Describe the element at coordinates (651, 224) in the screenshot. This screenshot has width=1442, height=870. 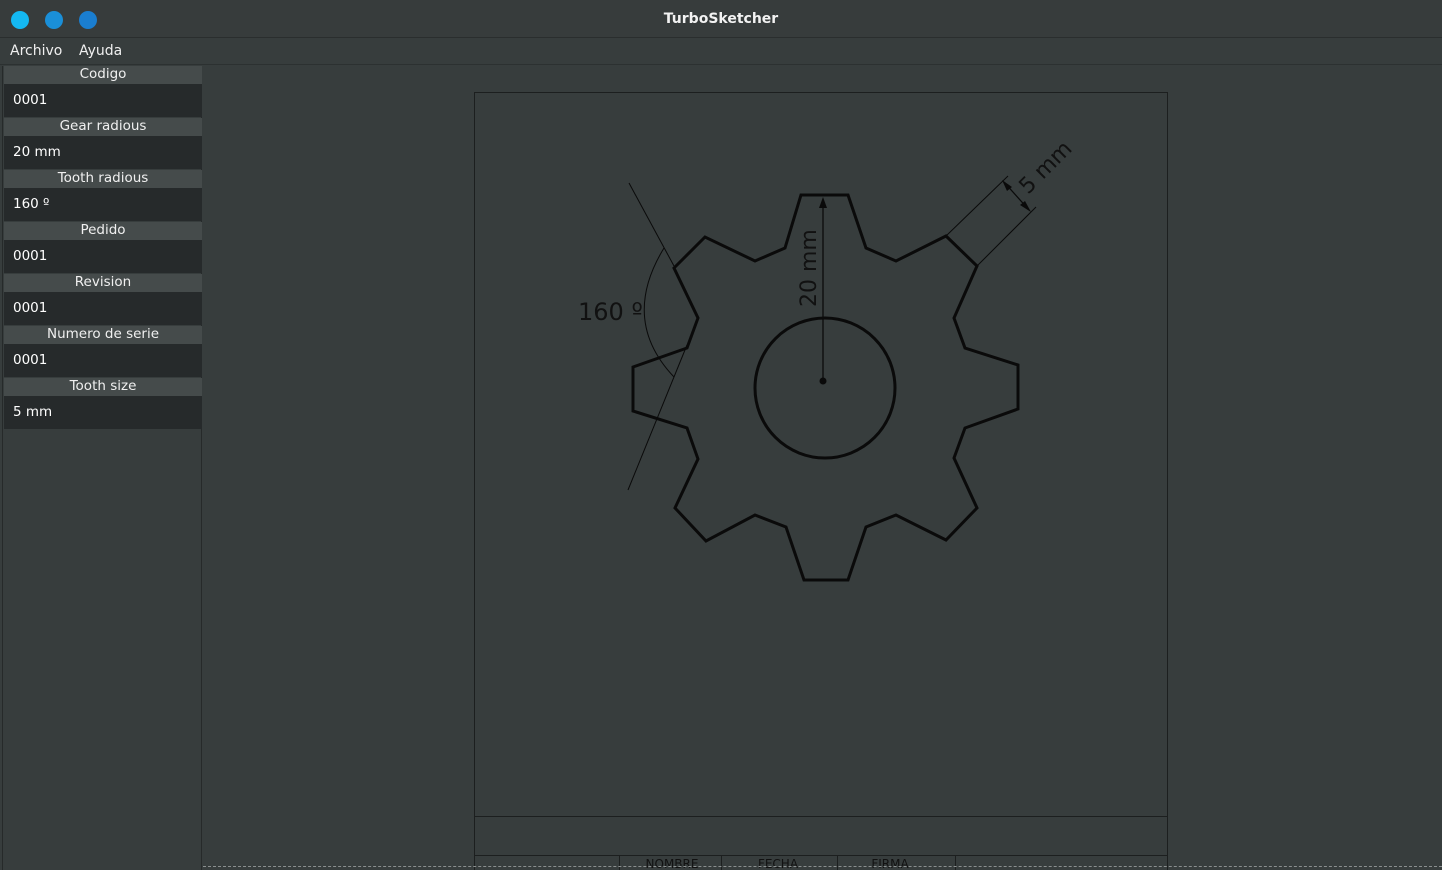
I see `angle-extension-line-upper` at that location.